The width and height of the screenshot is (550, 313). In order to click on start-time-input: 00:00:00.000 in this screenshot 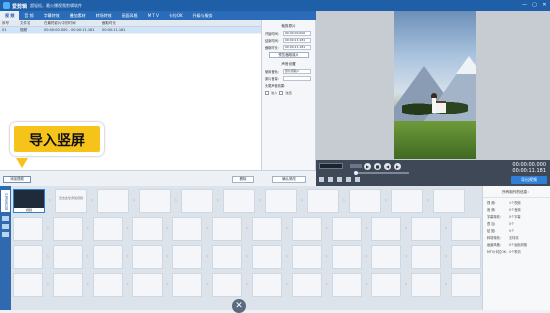, I will do `click(297, 33)`.